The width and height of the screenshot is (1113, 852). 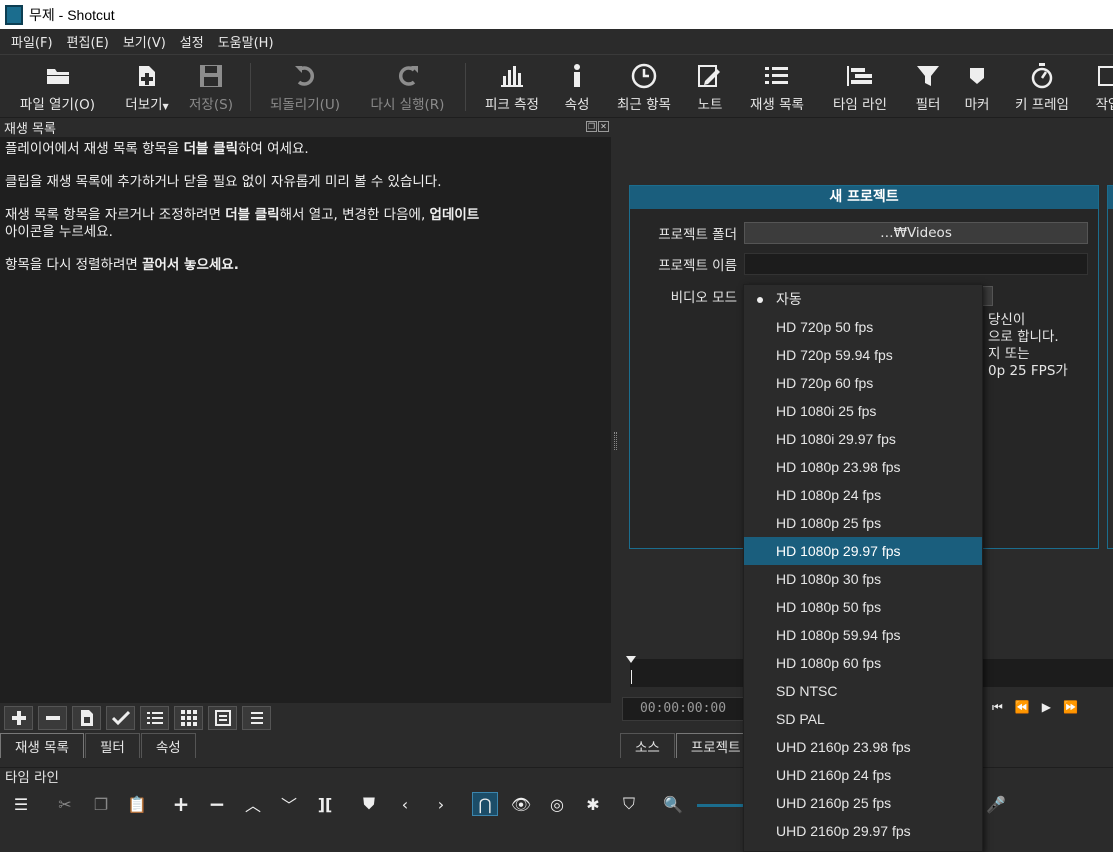 What do you see at coordinates (465, 87) in the screenshot?
I see `toolbar-divider` at bounding box center [465, 87].